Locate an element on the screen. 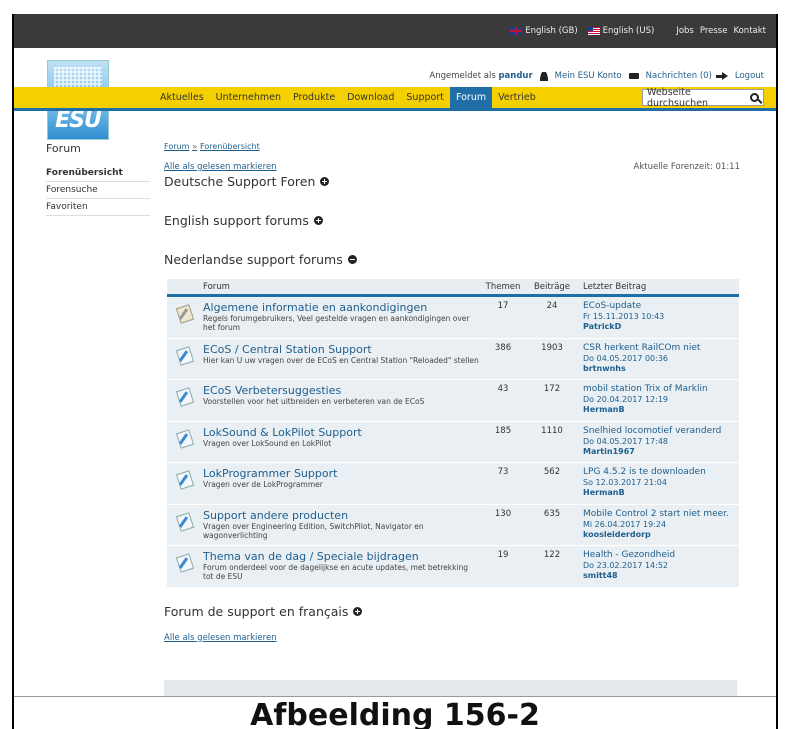 The height and width of the screenshot is (729, 790). search-icon is located at coordinates (754, 97).